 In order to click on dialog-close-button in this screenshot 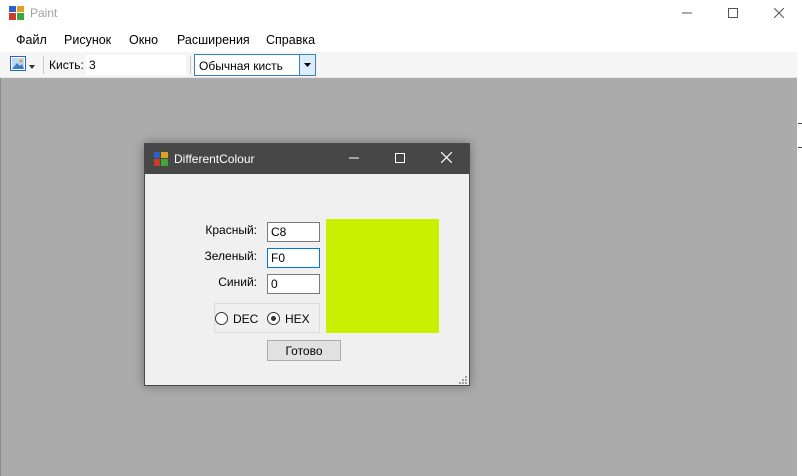, I will do `click(446, 159)`.